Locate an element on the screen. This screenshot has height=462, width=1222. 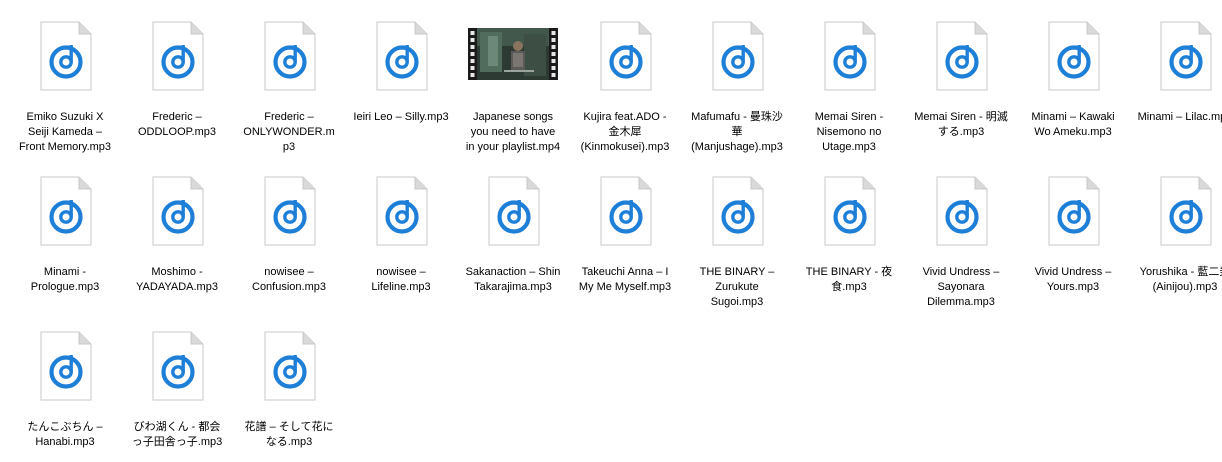
audio-file-item: Memai Siren - 明滅する.mp3 is located at coordinates (961, 80).